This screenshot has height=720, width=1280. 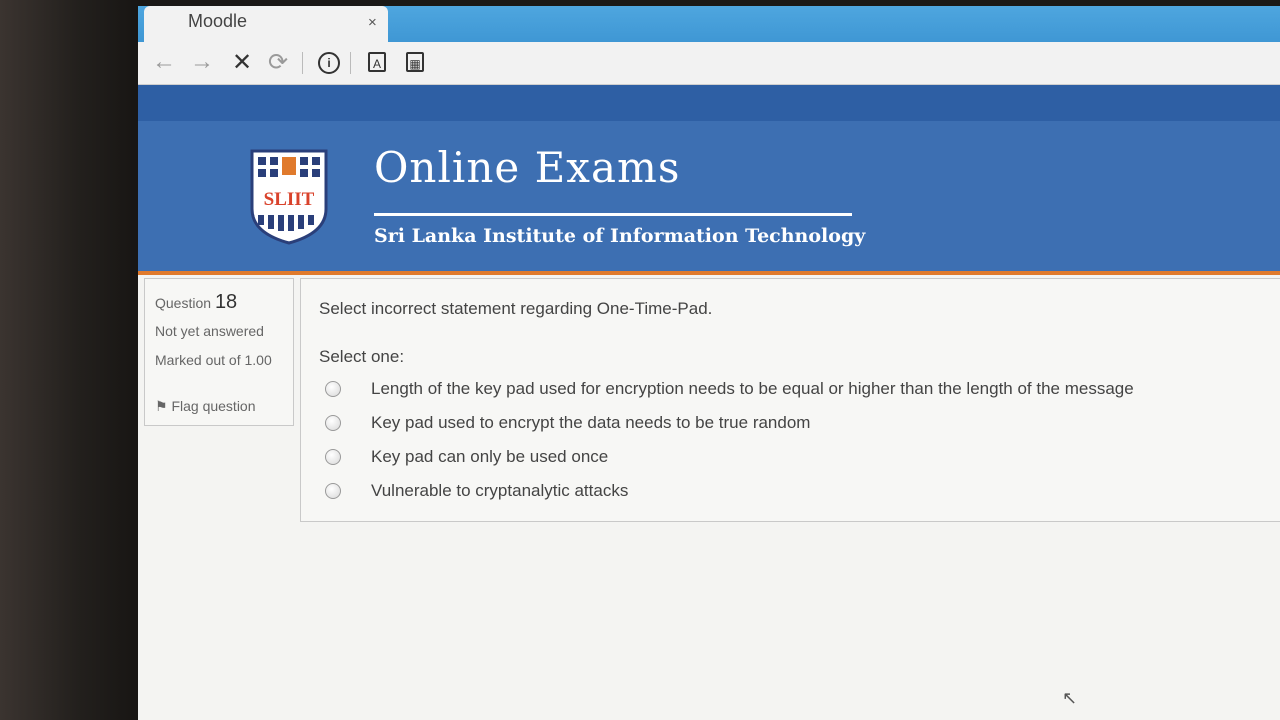 What do you see at coordinates (372, 22) in the screenshot?
I see `close-icon: ×` at bounding box center [372, 22].